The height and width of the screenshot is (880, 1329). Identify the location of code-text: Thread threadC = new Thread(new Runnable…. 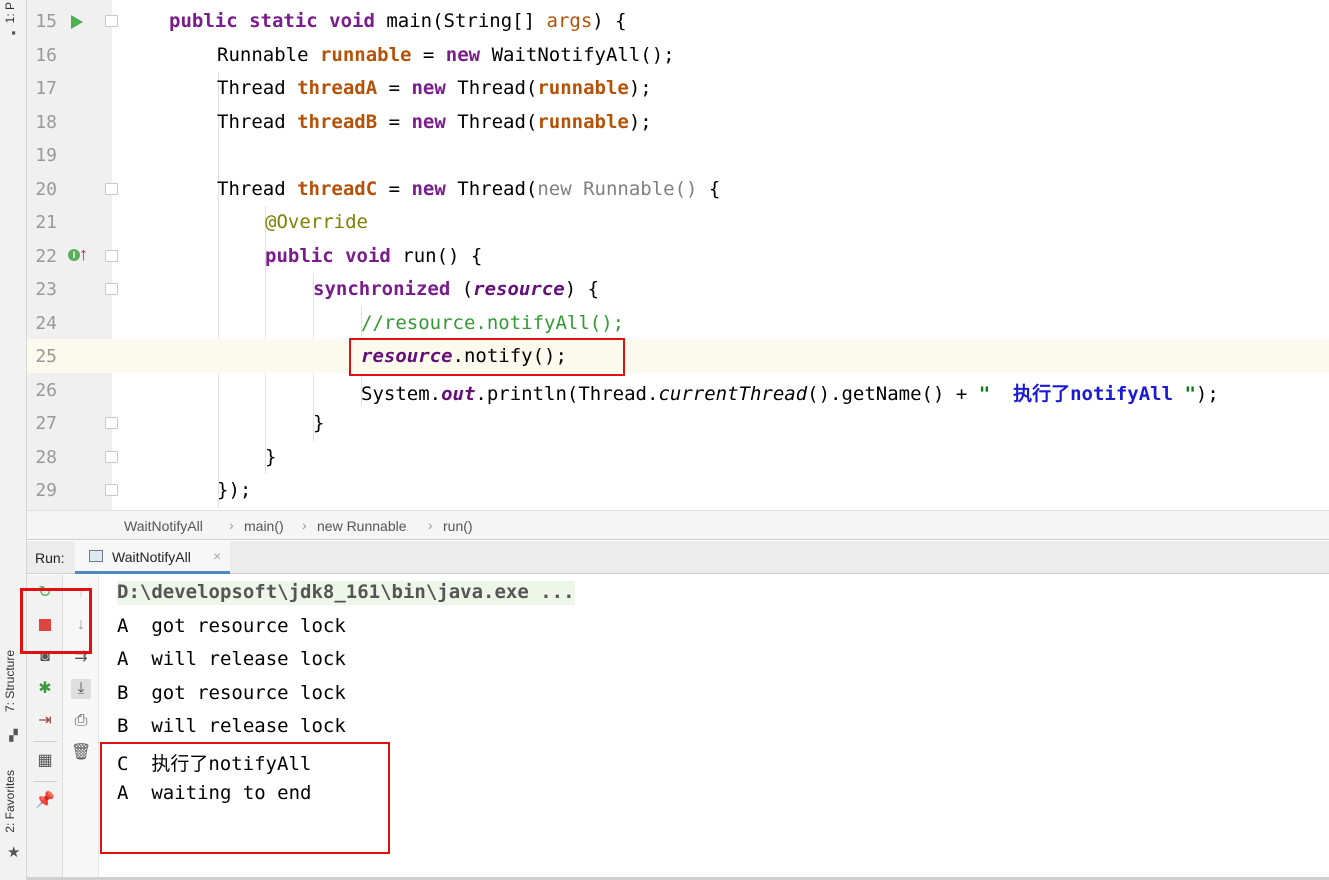
(469, 189).